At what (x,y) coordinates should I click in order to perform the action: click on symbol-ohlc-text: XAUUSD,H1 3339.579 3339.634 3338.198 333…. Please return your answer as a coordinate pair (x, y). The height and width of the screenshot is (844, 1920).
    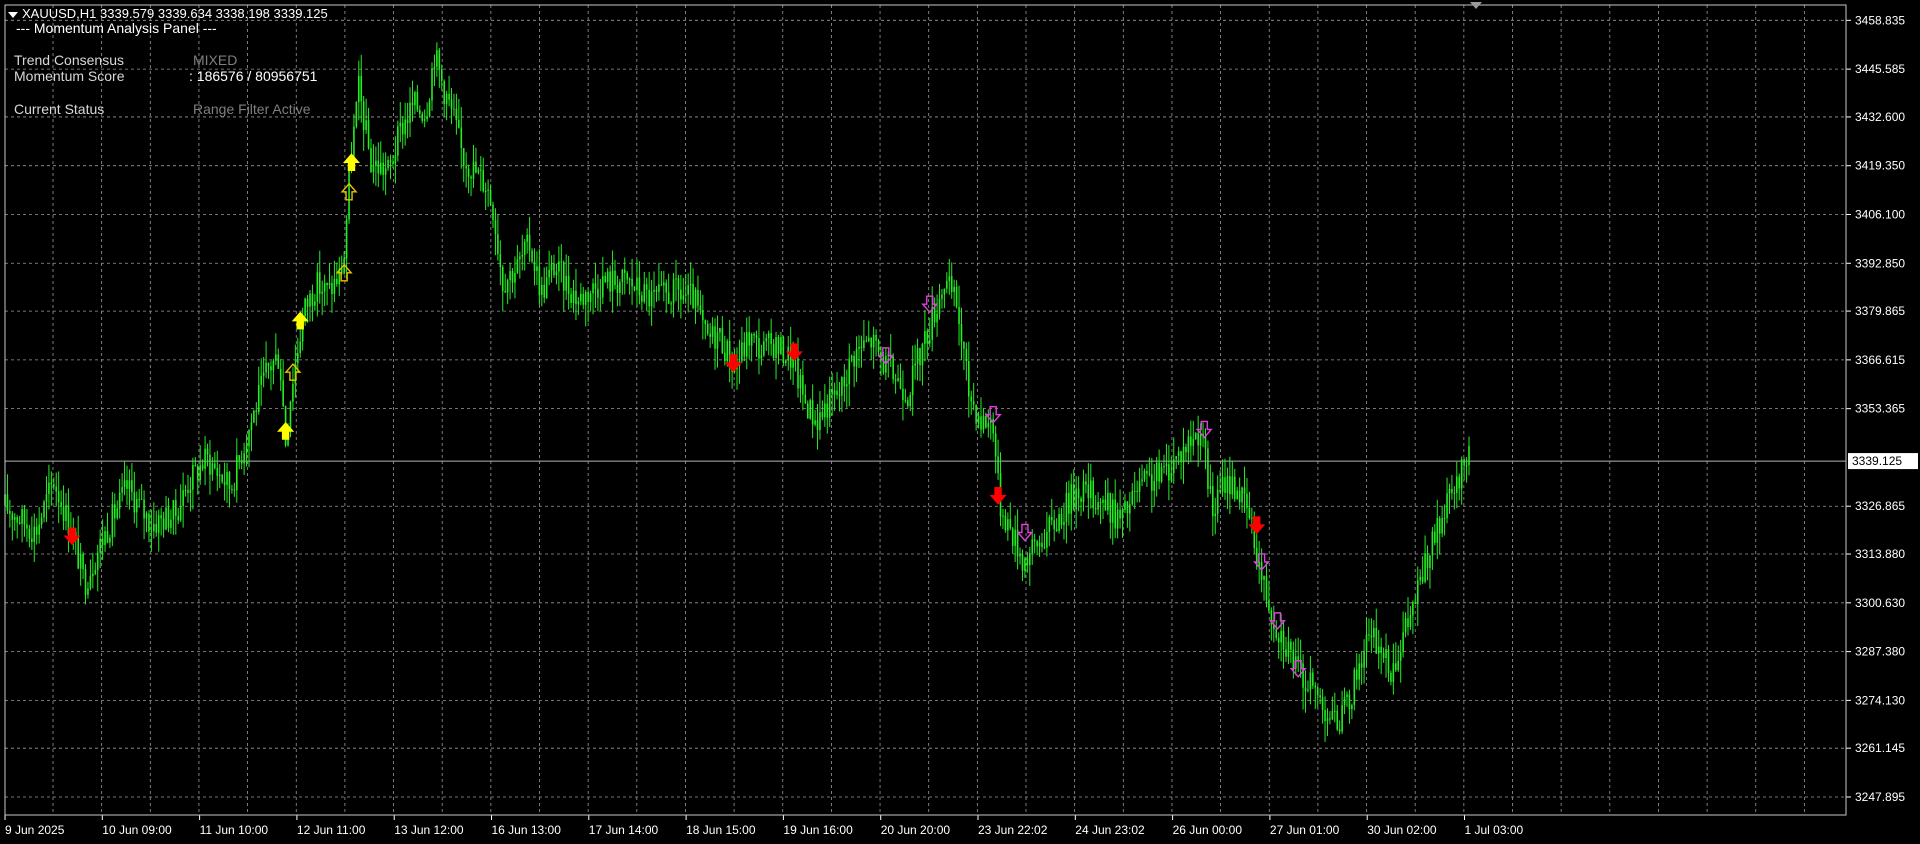
    Looking at the image, I should click on (175, 13).